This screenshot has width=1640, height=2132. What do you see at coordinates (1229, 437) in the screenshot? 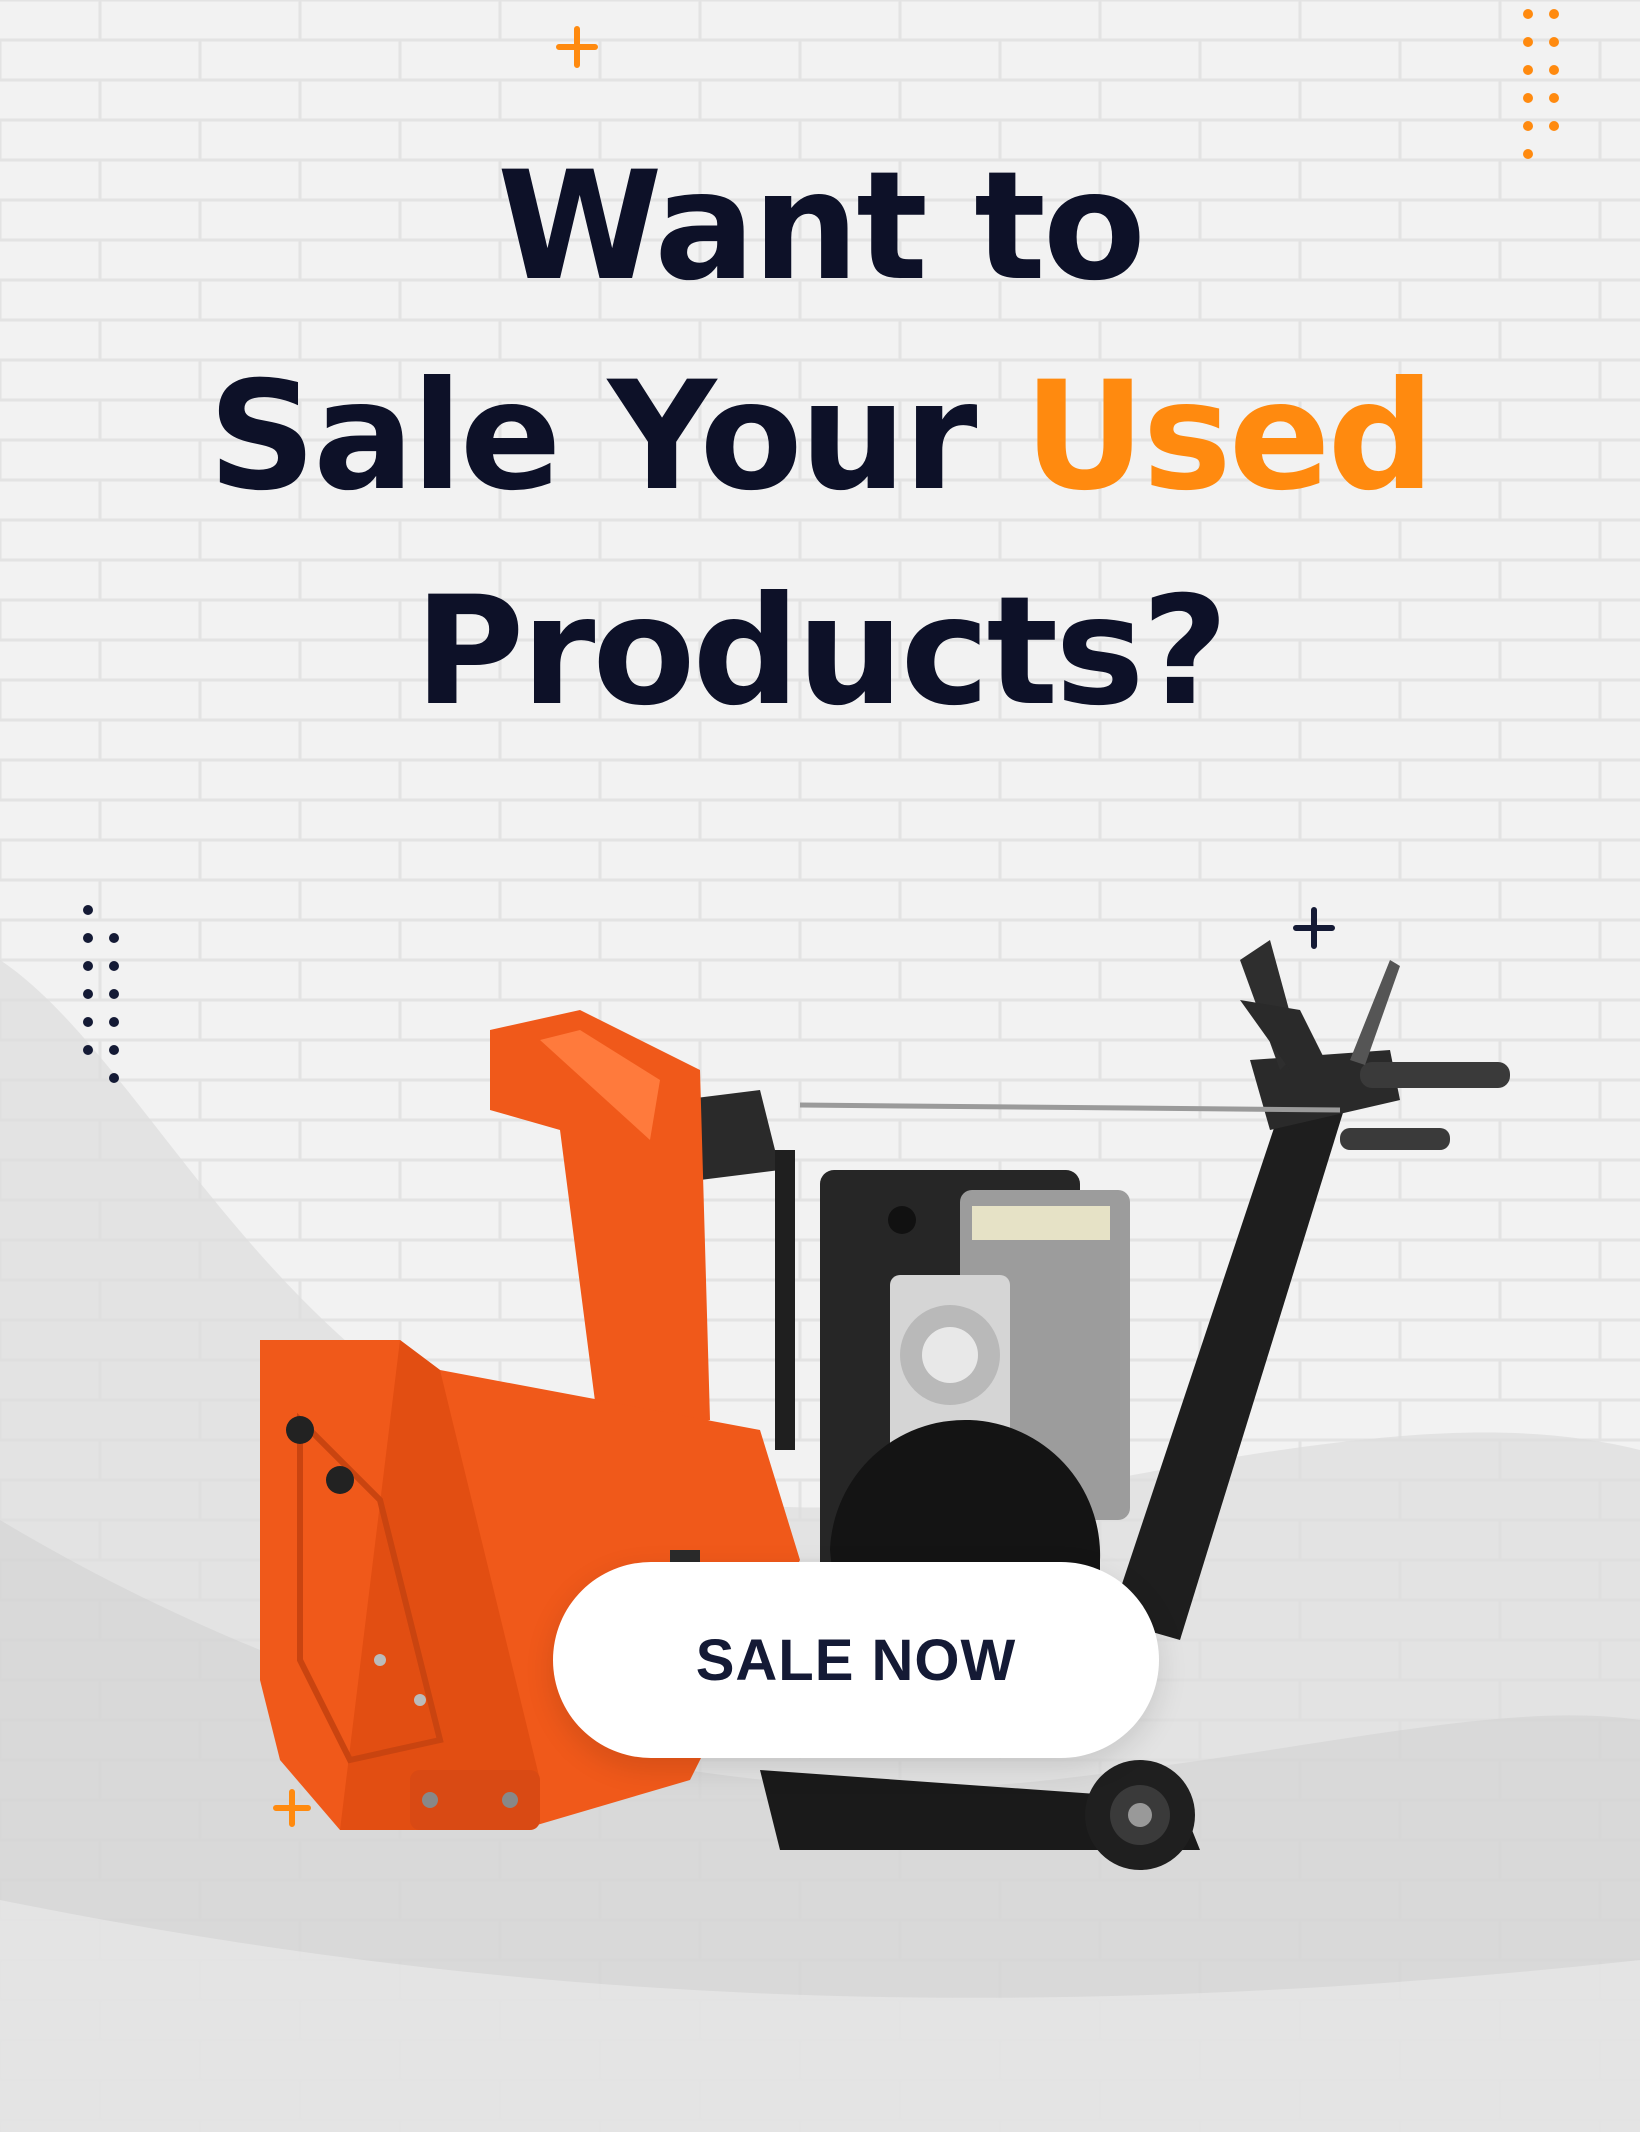
I see `headline-accent-word: Used` at bounding box center [1229, 437].